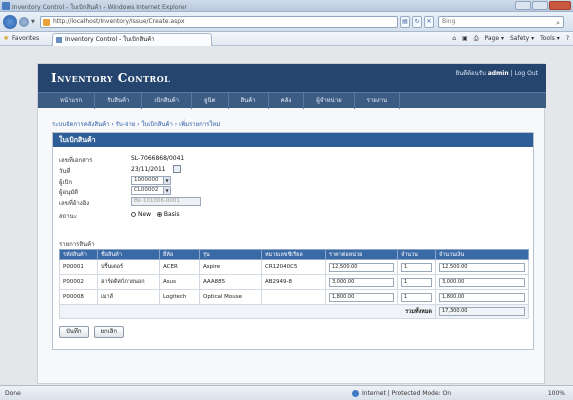 The image size is (573, 400). Describe the element at coordinates (159, 214) in the screenshot. I see `radio-basis` at that location.